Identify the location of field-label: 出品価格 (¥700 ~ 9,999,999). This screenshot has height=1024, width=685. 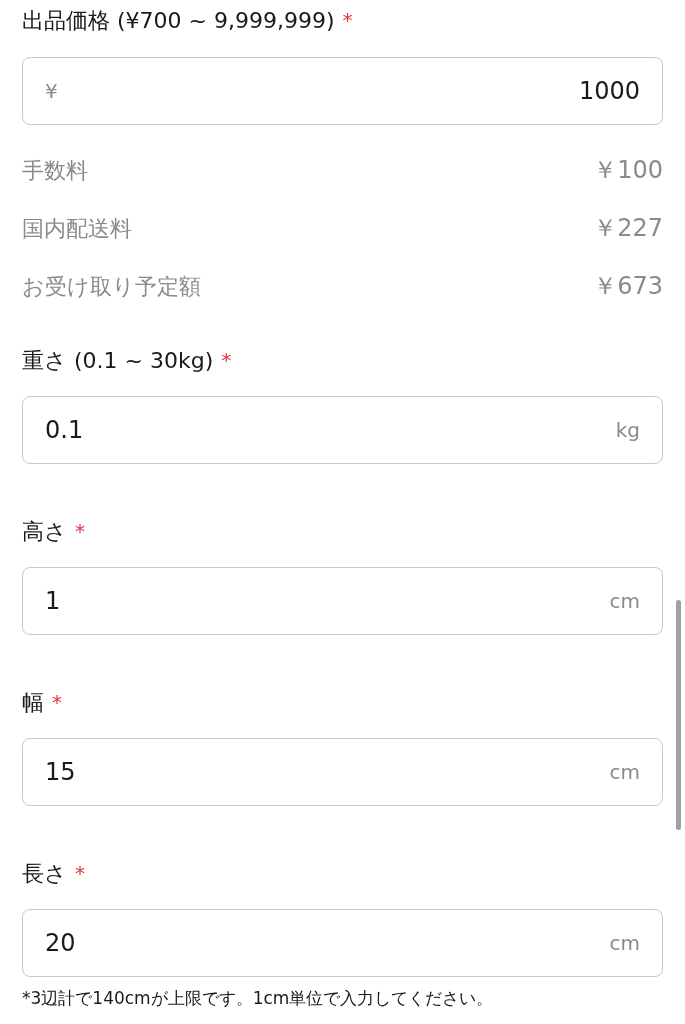
(178, 20).